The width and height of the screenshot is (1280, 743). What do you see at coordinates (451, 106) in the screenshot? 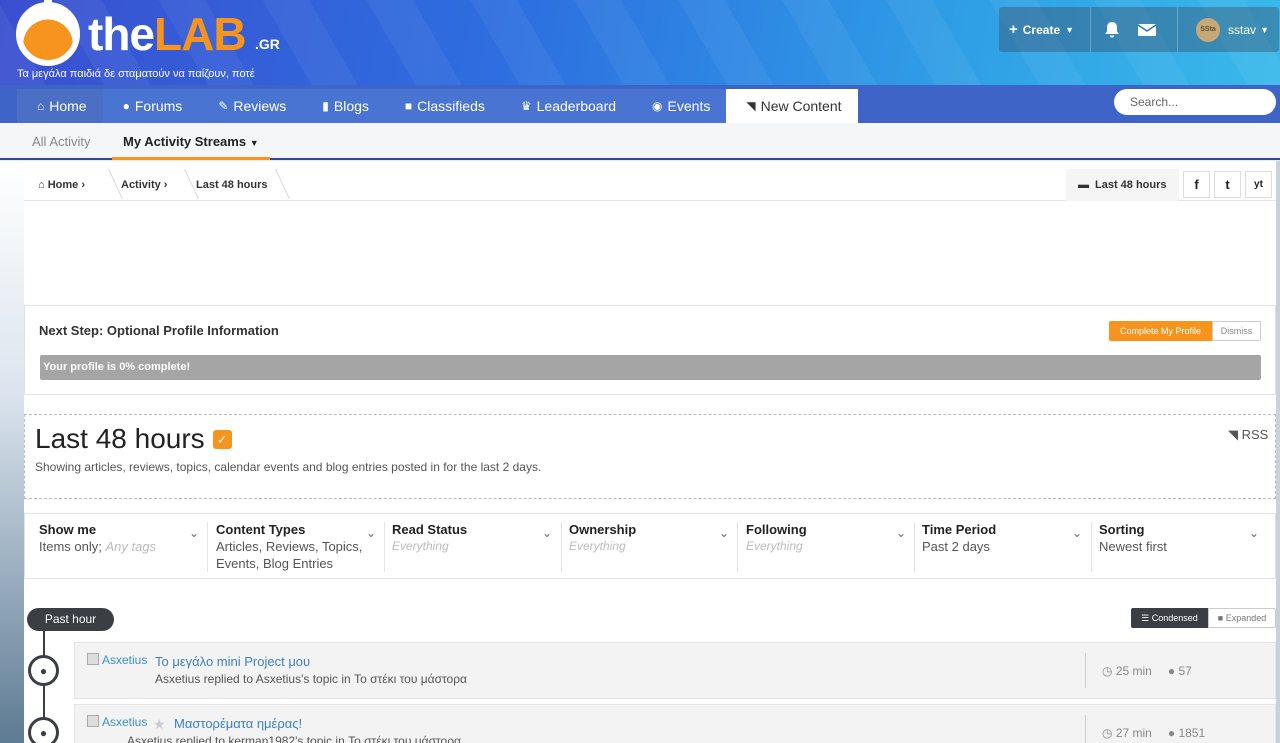
I see `nav-label: Classifieds` at bounding box center [451, 106].